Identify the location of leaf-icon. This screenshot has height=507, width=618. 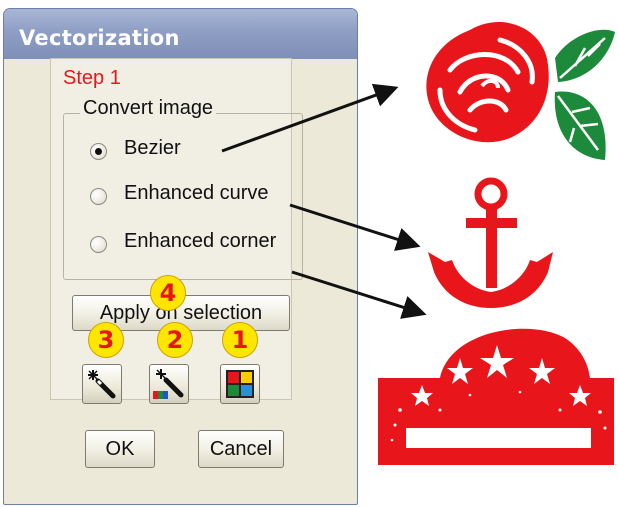
(584, 94).